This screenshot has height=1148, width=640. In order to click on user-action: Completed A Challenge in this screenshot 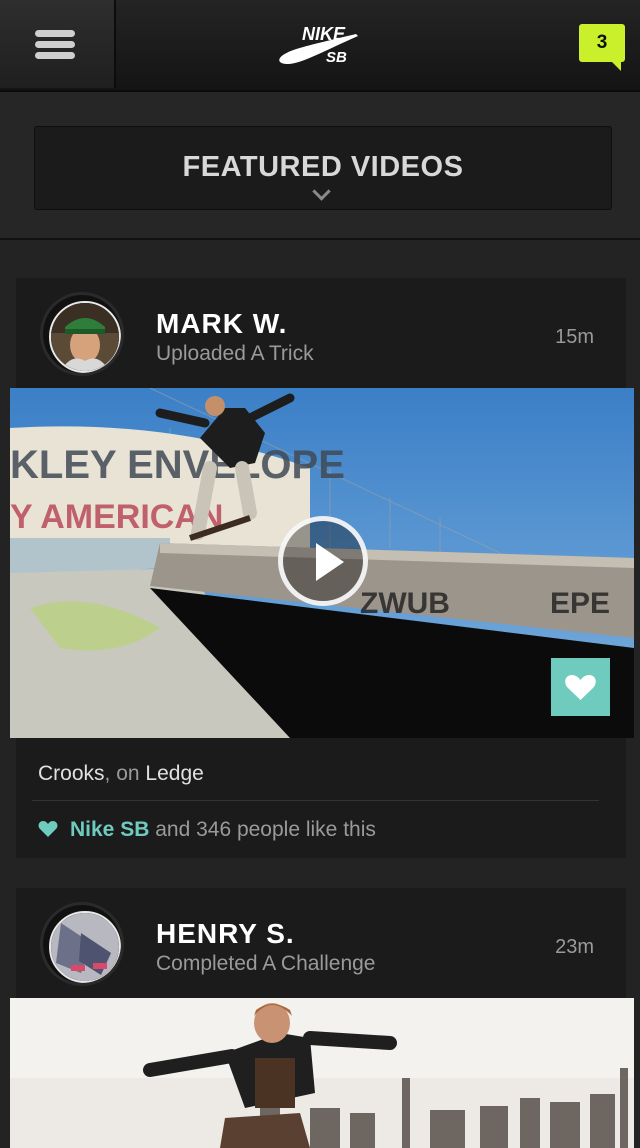, I will do `click(266, 963)`.